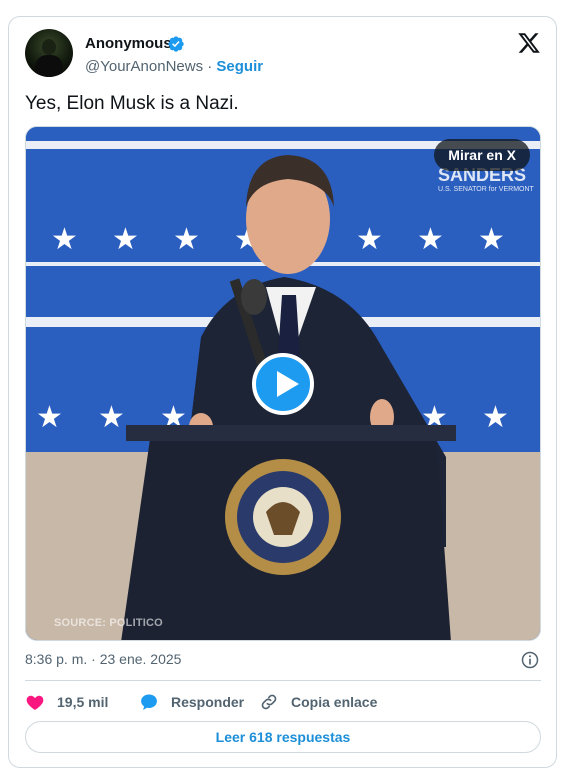 This screenshot has height=784, width=574. What do you see at coordinates (108, 623) in the screenshot?
I see `video-source-label: SOURCE: POLITICO` at bounding box center [108, 623].